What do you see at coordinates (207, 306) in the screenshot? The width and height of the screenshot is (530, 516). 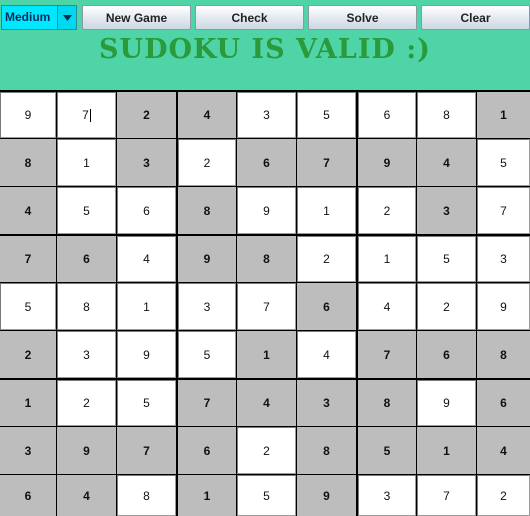 I see `sudoku-cell-r5-c4: 3` at bounding box center [207, 306].